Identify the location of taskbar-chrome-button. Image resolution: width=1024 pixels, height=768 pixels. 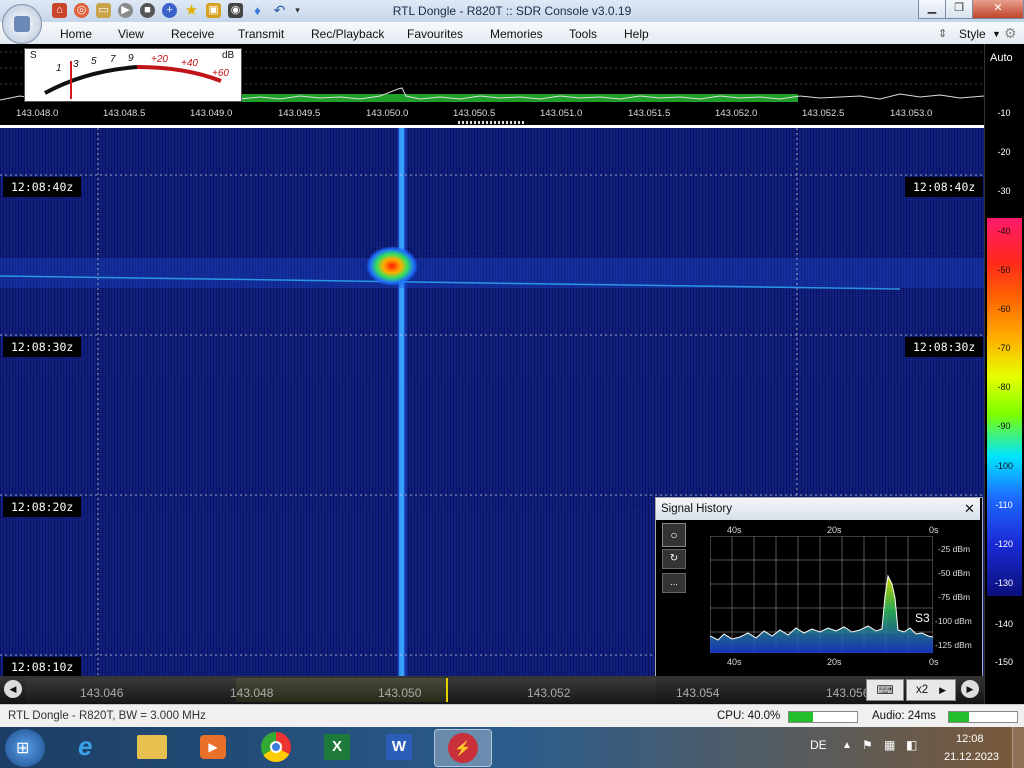
(276, 747).